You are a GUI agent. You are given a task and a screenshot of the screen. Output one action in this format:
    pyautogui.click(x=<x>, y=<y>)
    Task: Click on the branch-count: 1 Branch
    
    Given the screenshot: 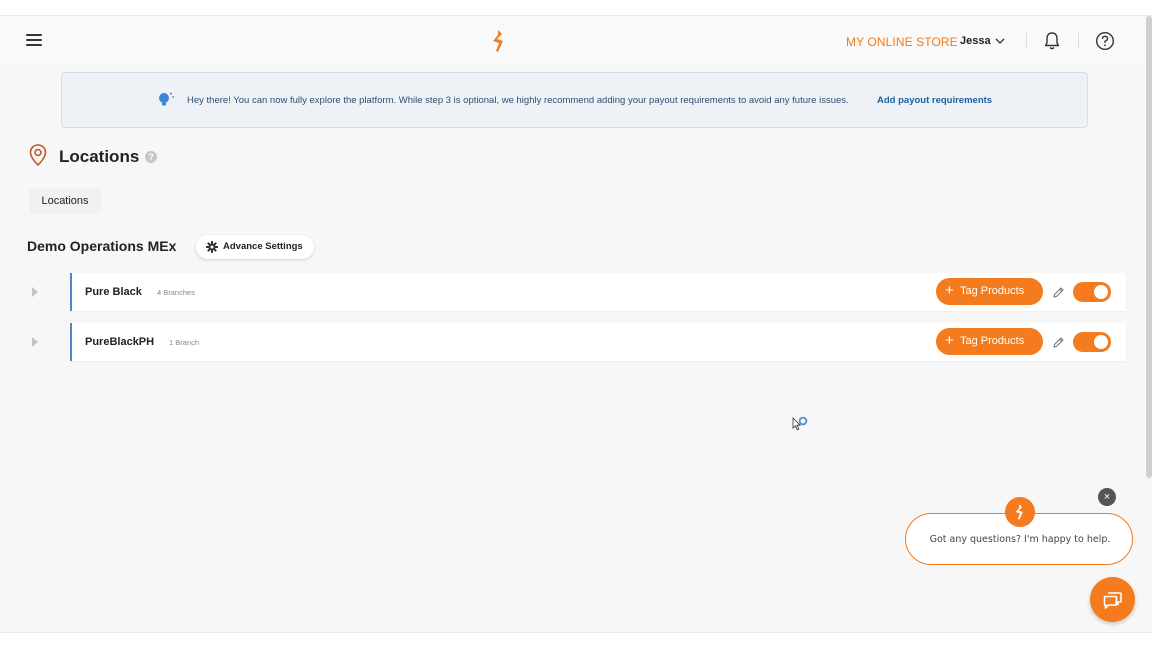 What is the action you would take?
    pyautogui.click(x=184, y=342)
    